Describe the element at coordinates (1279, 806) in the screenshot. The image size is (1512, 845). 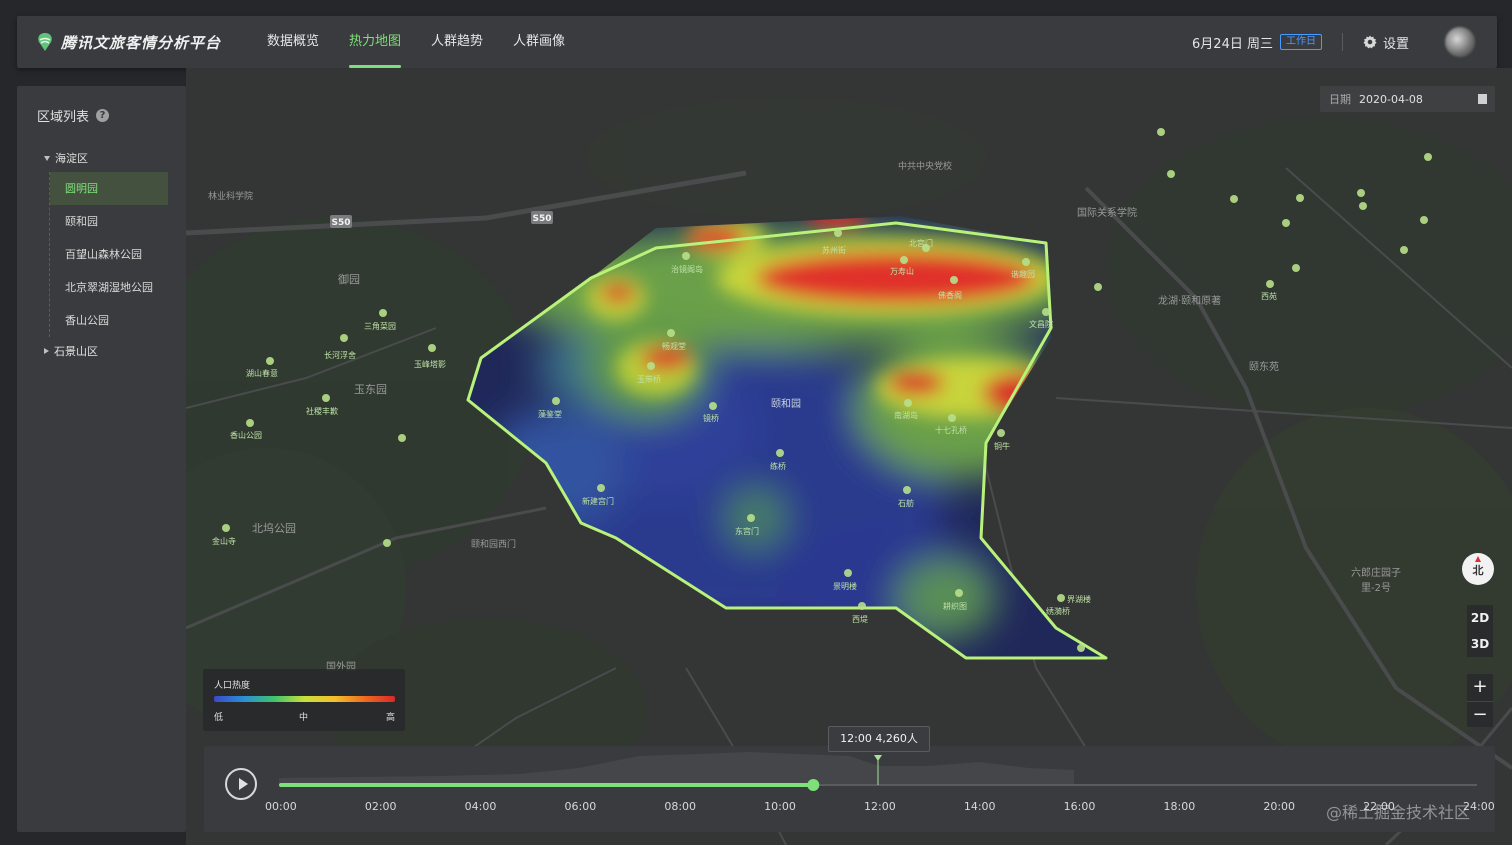
I see `time-tick-label: 20:00` at that location.